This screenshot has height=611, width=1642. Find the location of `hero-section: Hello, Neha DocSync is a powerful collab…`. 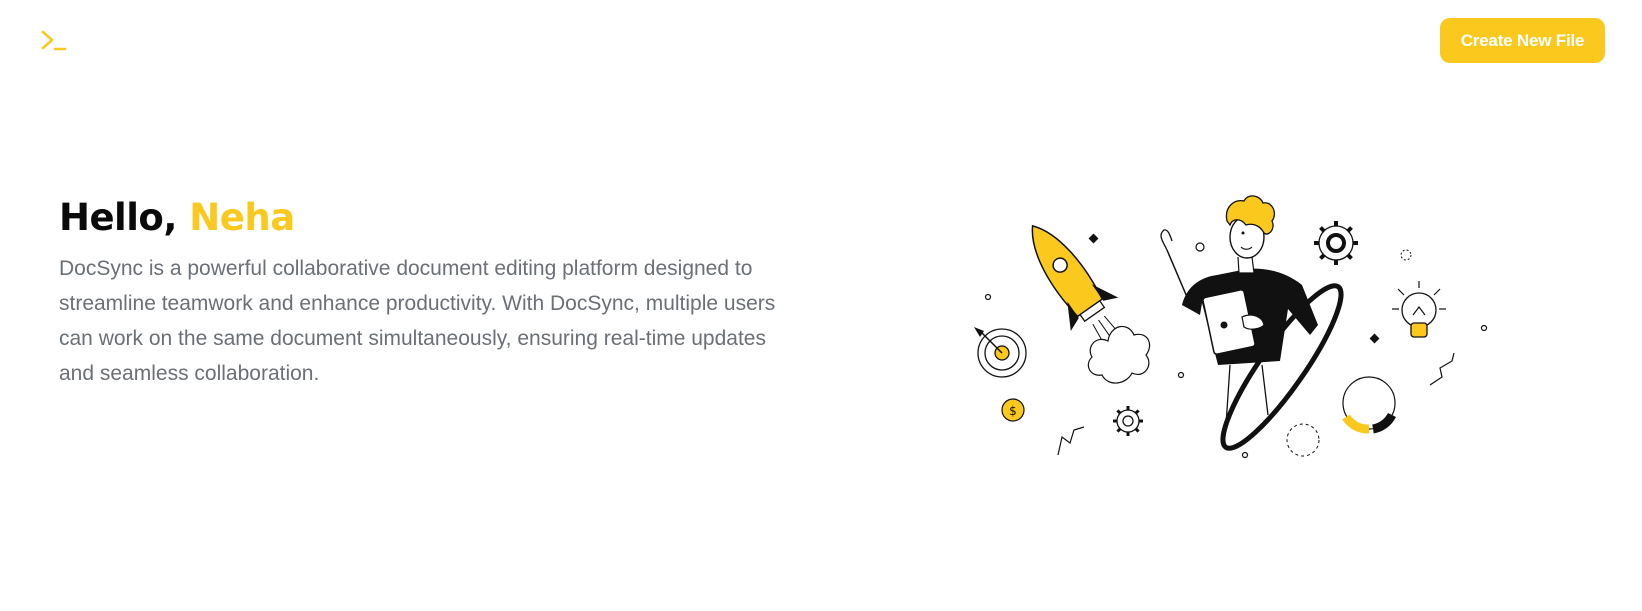

hero-section: Hello, Neha DocSync is a powerful collab… is located at coordinates (429, 293).